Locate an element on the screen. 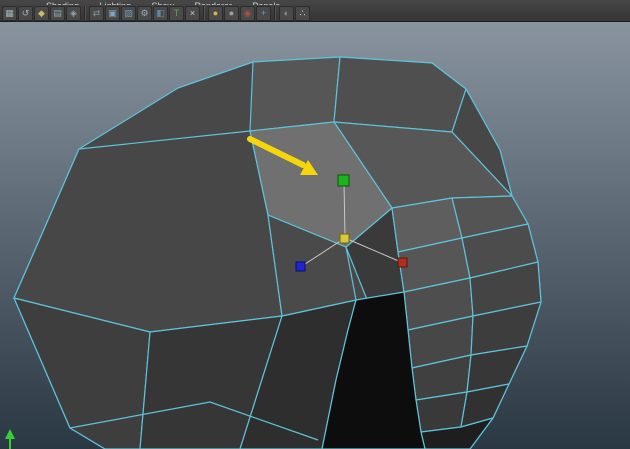 The image size is (630, 449). make-live-icon: ◈ is located at coordinates (73, 13).